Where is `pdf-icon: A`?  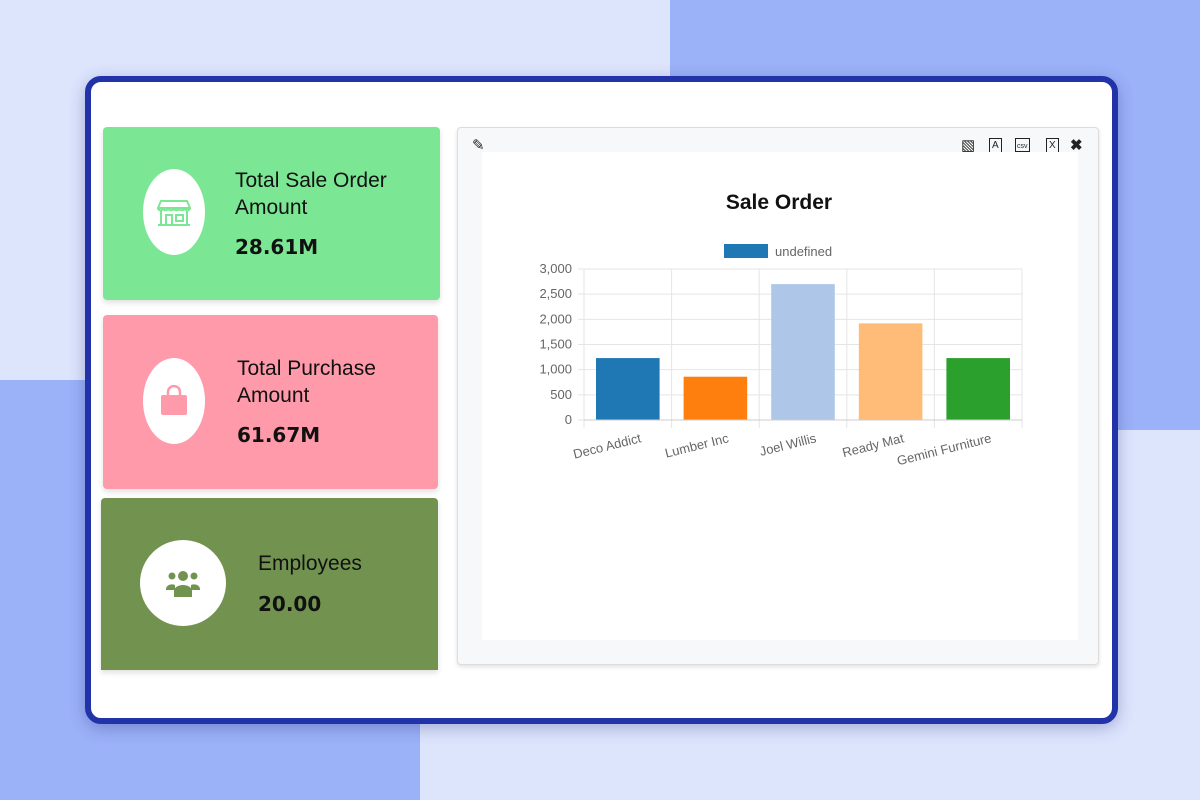
pdf-icon: A is located at coordinates (995, 145).